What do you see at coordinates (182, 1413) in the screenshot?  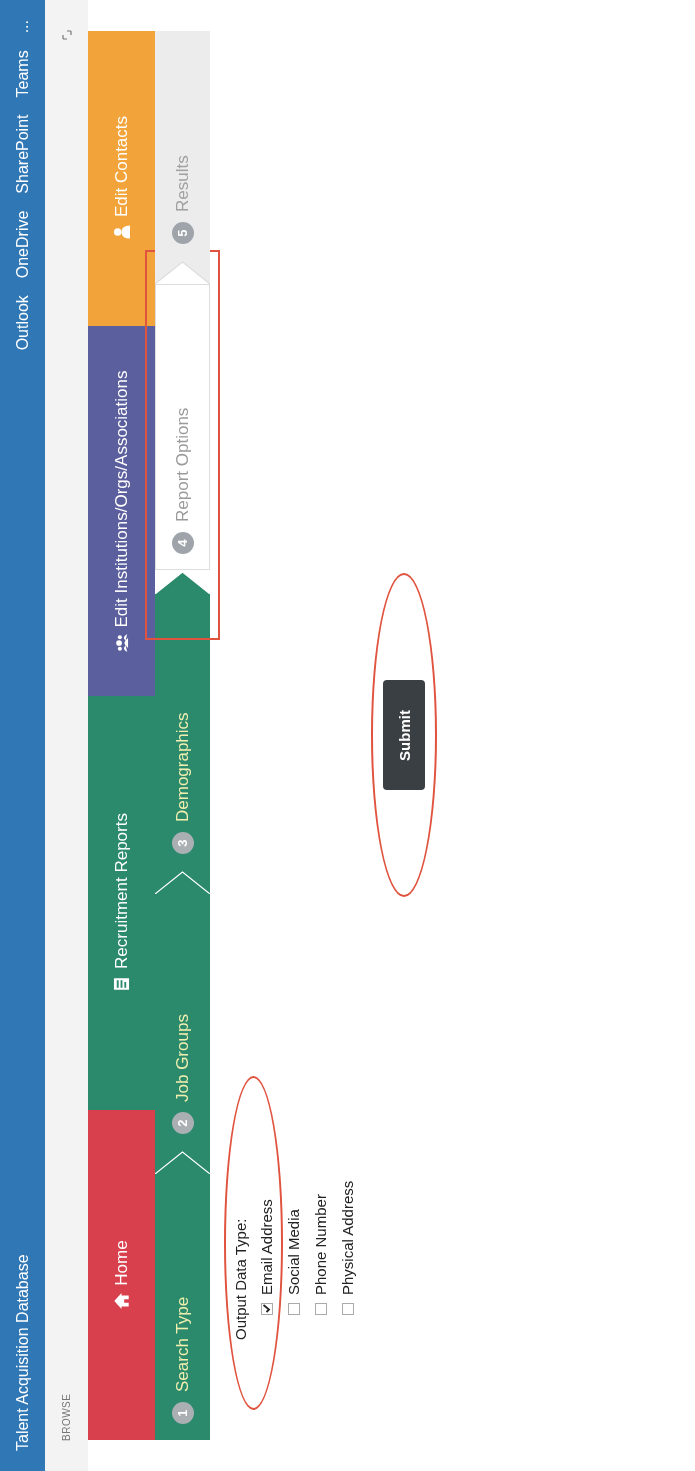 I see `step-number: 1` at bounding box center [182, 1413].